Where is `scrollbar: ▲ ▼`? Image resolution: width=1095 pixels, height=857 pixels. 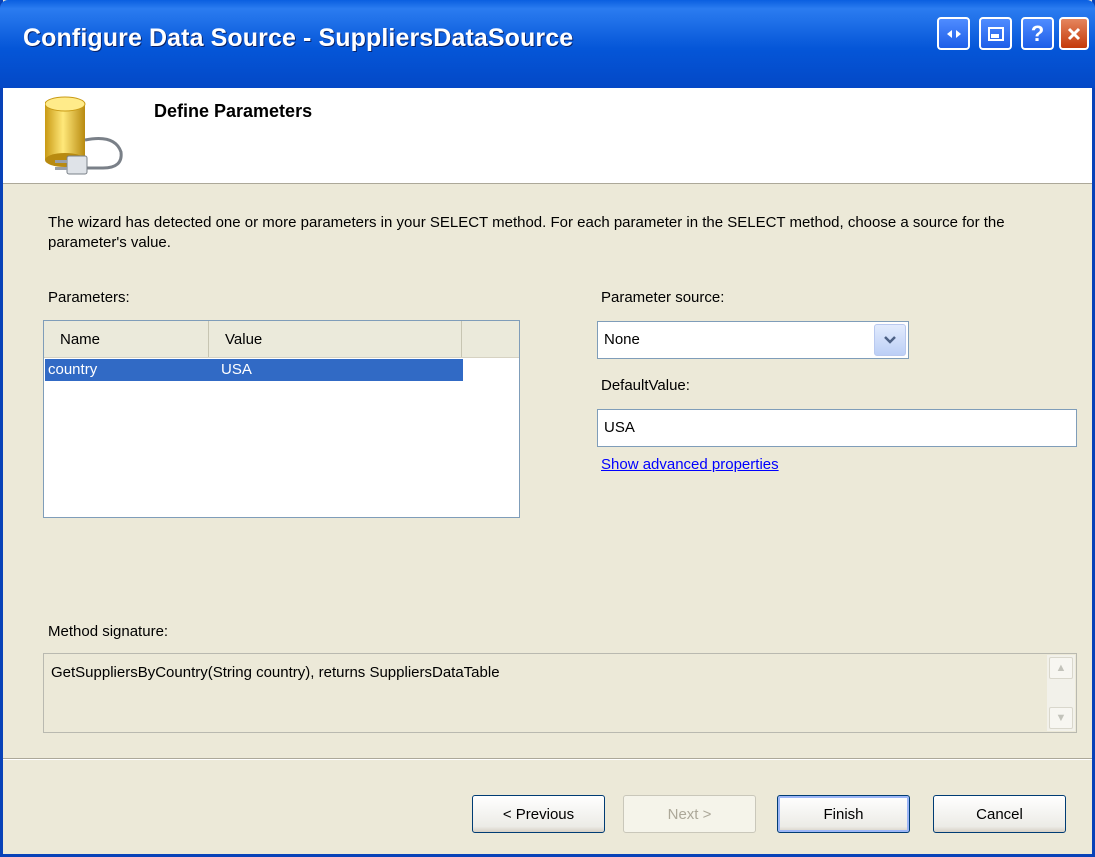
scrollbar: ▲ ▼ is located at coordinates (1061, 693).